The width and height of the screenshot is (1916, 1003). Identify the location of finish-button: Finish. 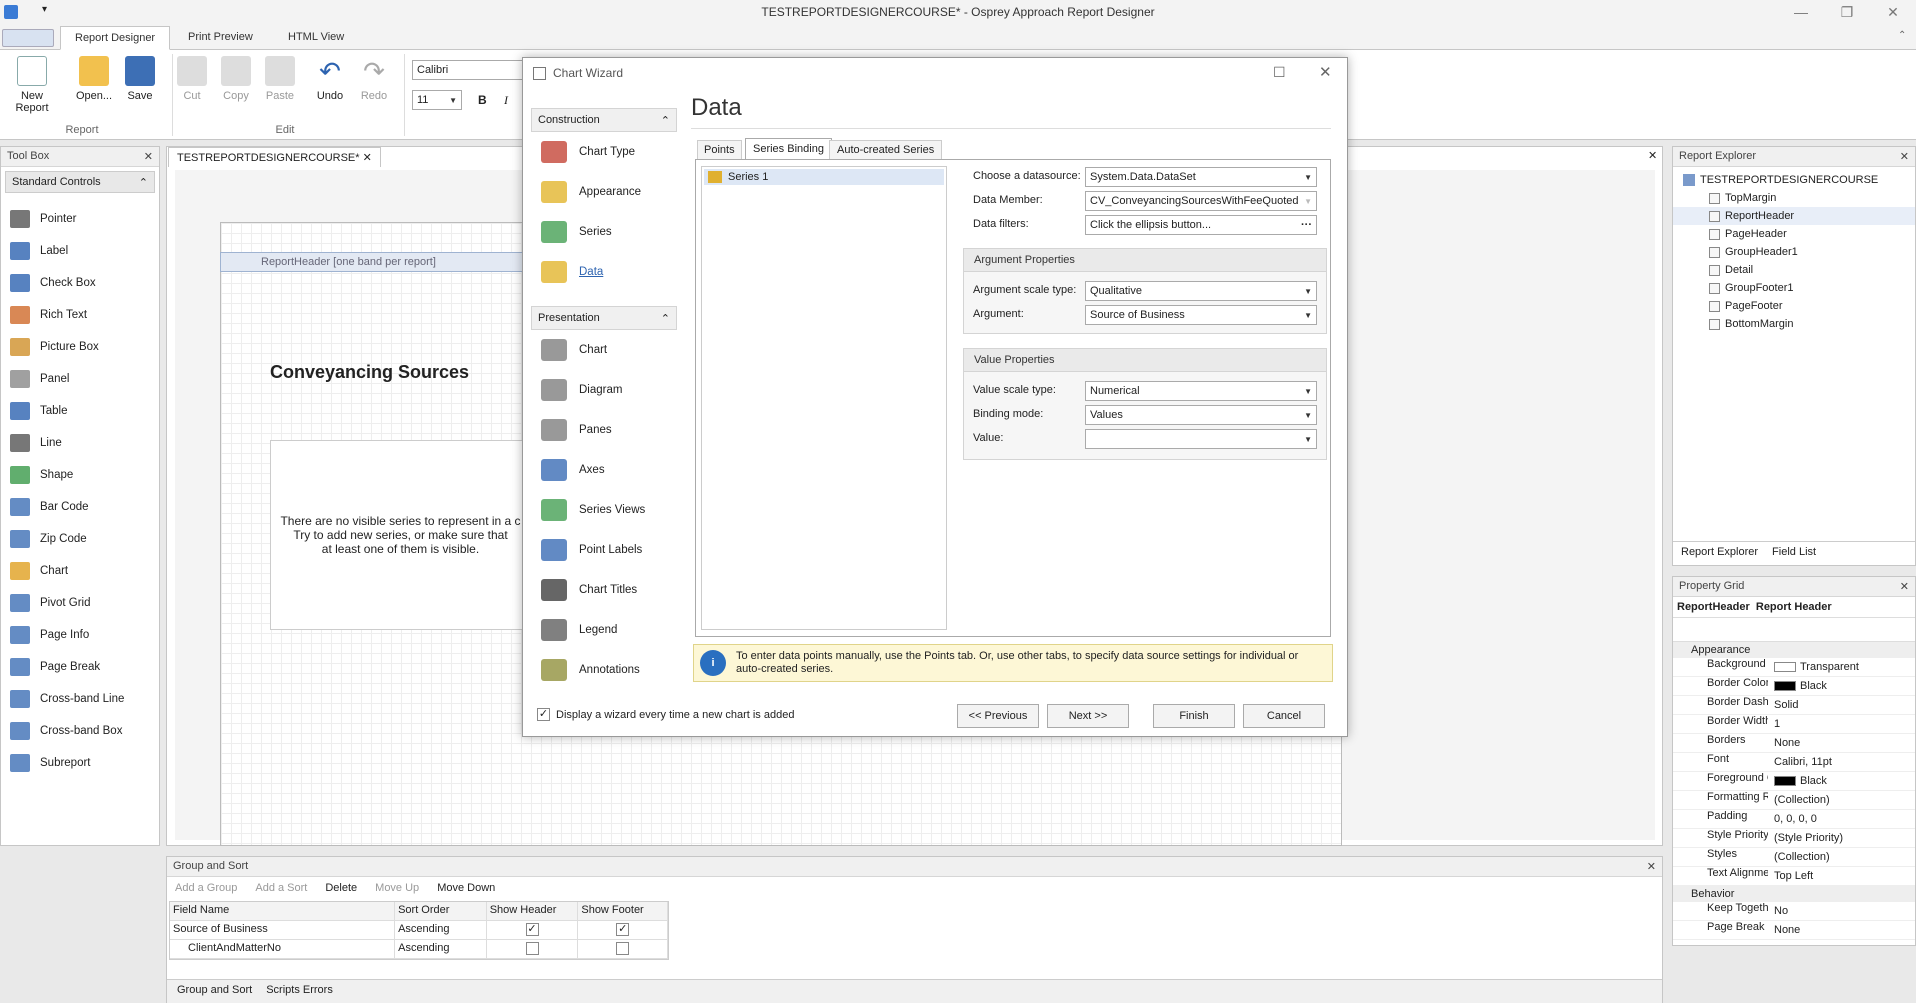
(1194, 716).